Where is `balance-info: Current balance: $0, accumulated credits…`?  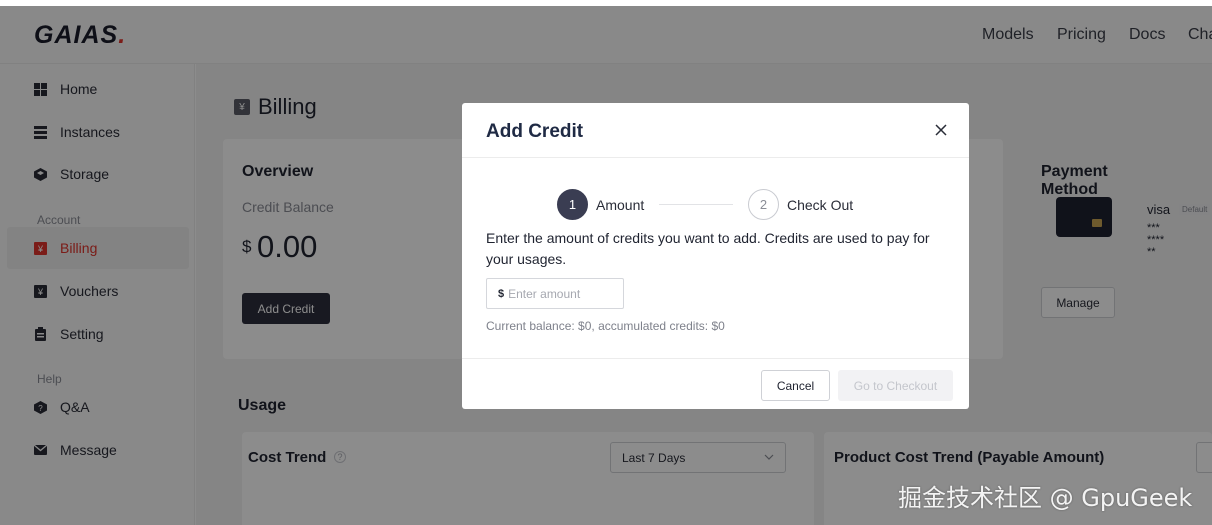
balance-info: Current balance: $0, accumulated credits… is located at coordinates (605, 326).